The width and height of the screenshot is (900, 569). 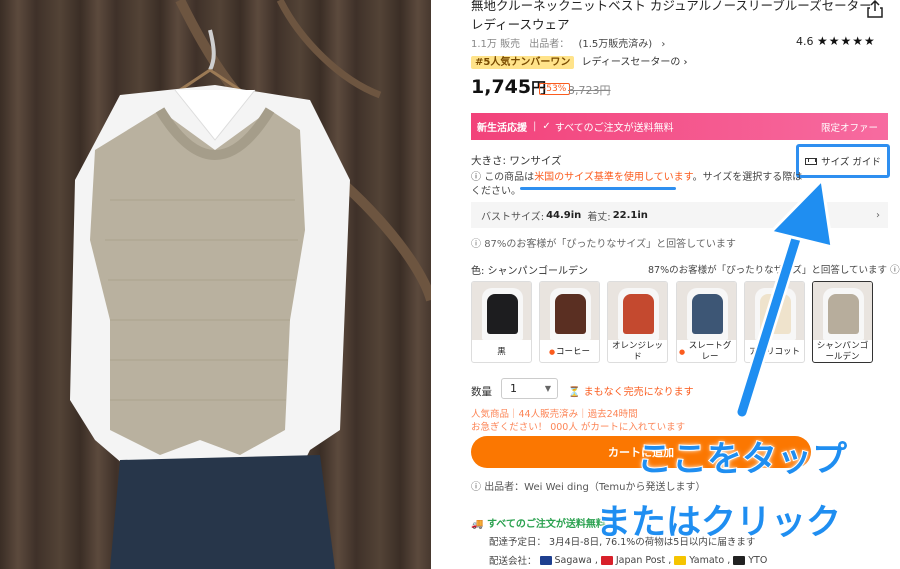 What do you see at coordinates (742, 460) in the screenshot?
I see `annotation-tap-text: ここをタップ` at bounding box center [742, 460].